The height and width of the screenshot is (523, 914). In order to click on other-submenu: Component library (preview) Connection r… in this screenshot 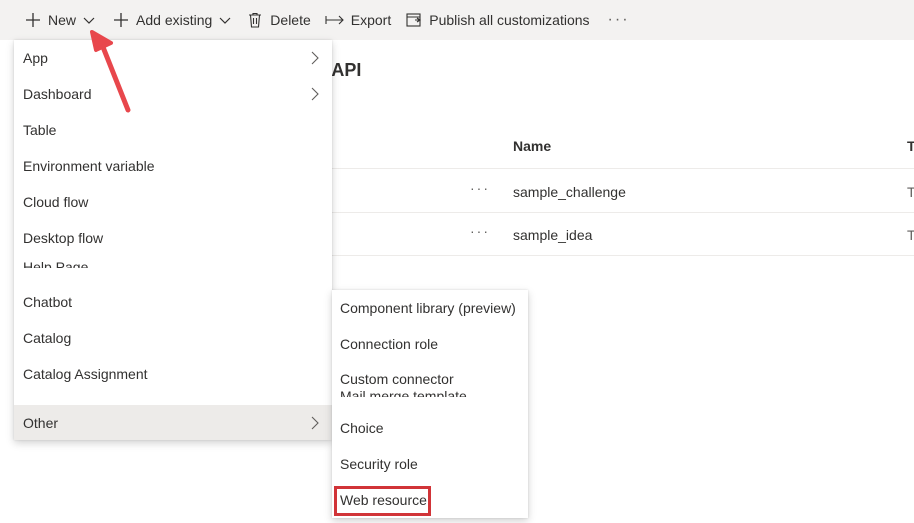, I will do `click(430, 404)`.